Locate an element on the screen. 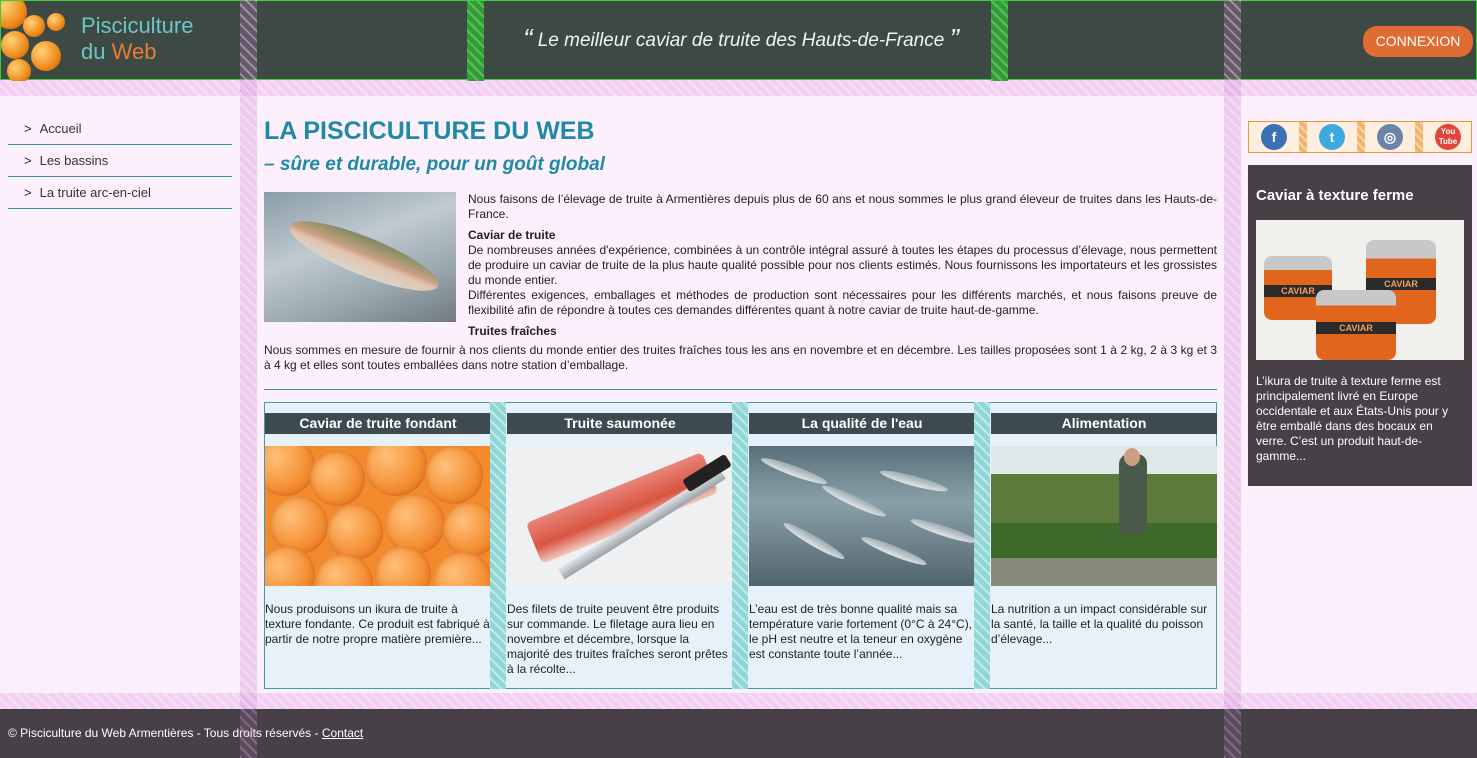 Image resolution: width=1477 pixels, height=758 pixels. nav-item-les-bassins: > Les bassins is located at coordinates (120, 161).